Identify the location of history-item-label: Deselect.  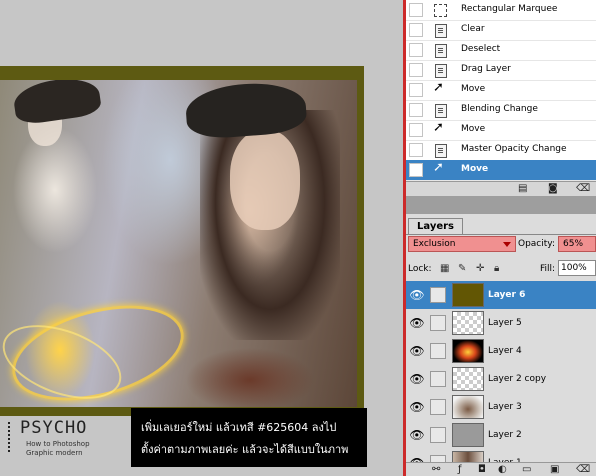
(481, 49).